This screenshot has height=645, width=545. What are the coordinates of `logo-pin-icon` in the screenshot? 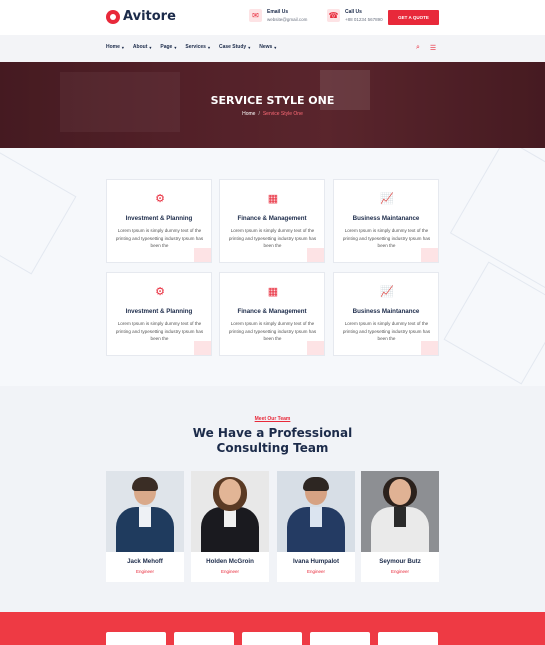 It's located at (113, 16).